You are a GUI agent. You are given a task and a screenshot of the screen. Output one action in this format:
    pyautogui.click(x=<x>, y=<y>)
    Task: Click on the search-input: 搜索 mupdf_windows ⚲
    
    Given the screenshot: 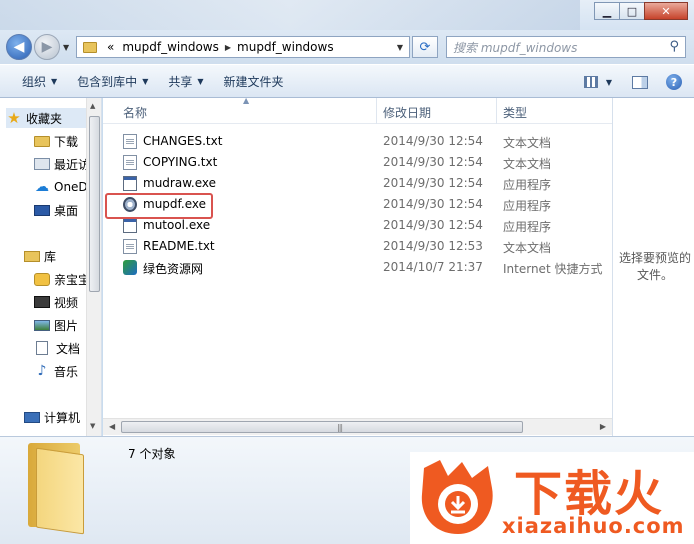 What is the action you would take?
    pyautogui.click(x=566, y=47)
    